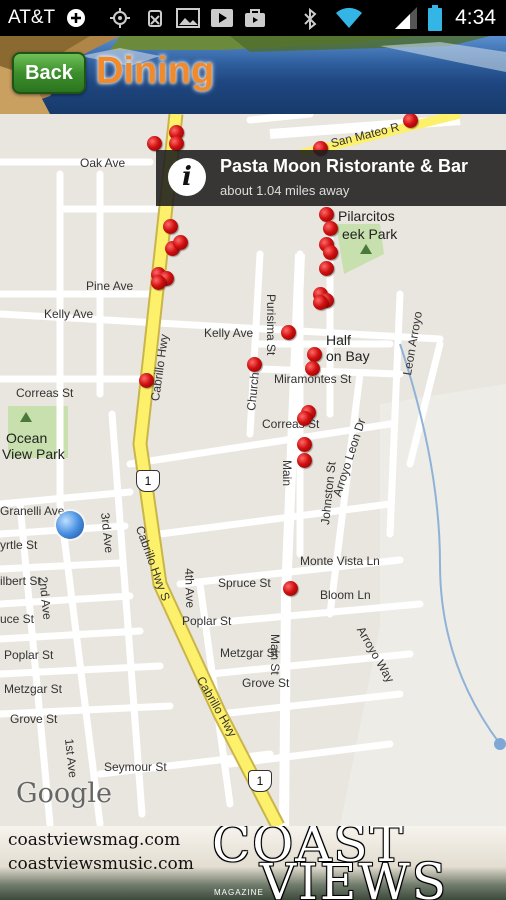 Image resolution: width=506 pixels, height=900 pixels. Describe the element at coordinates (340, 561) in the screenshot. I see `street-label: Monte Vista Ln` at that location.